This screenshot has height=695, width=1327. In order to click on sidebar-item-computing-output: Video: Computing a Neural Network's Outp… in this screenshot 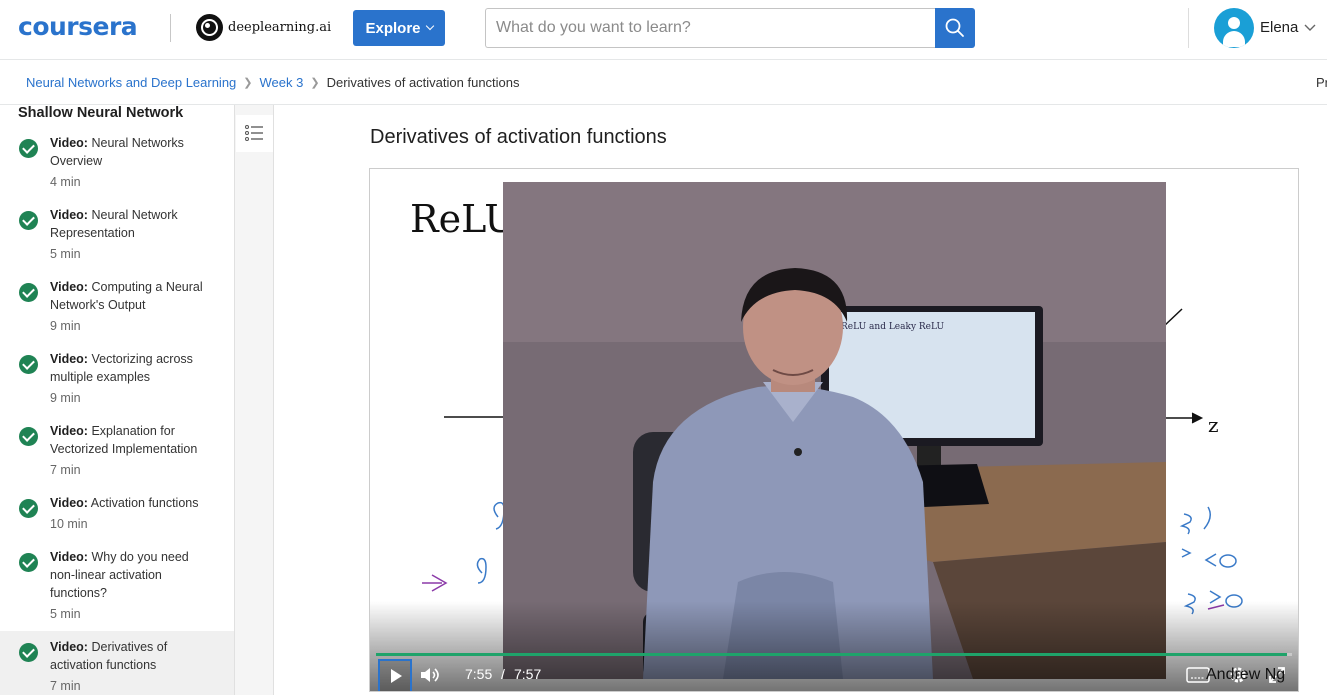, I will do `click(117, 310)`.